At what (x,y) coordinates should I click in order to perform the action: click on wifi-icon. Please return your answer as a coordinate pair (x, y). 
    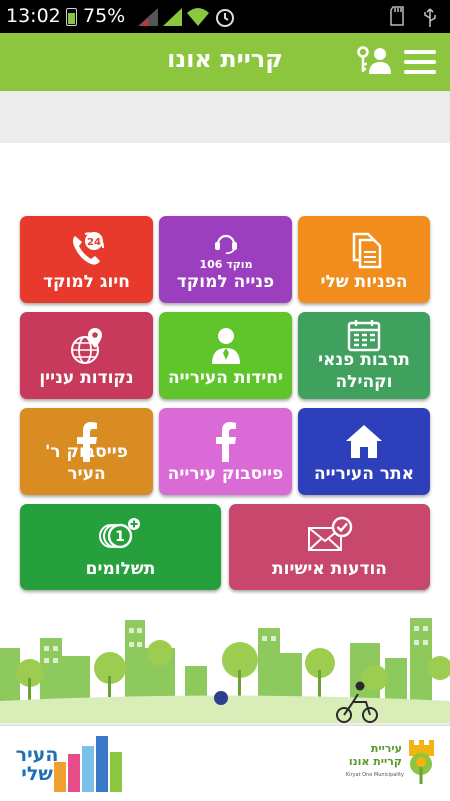
    Looking at the image, I should click on (198, 17).